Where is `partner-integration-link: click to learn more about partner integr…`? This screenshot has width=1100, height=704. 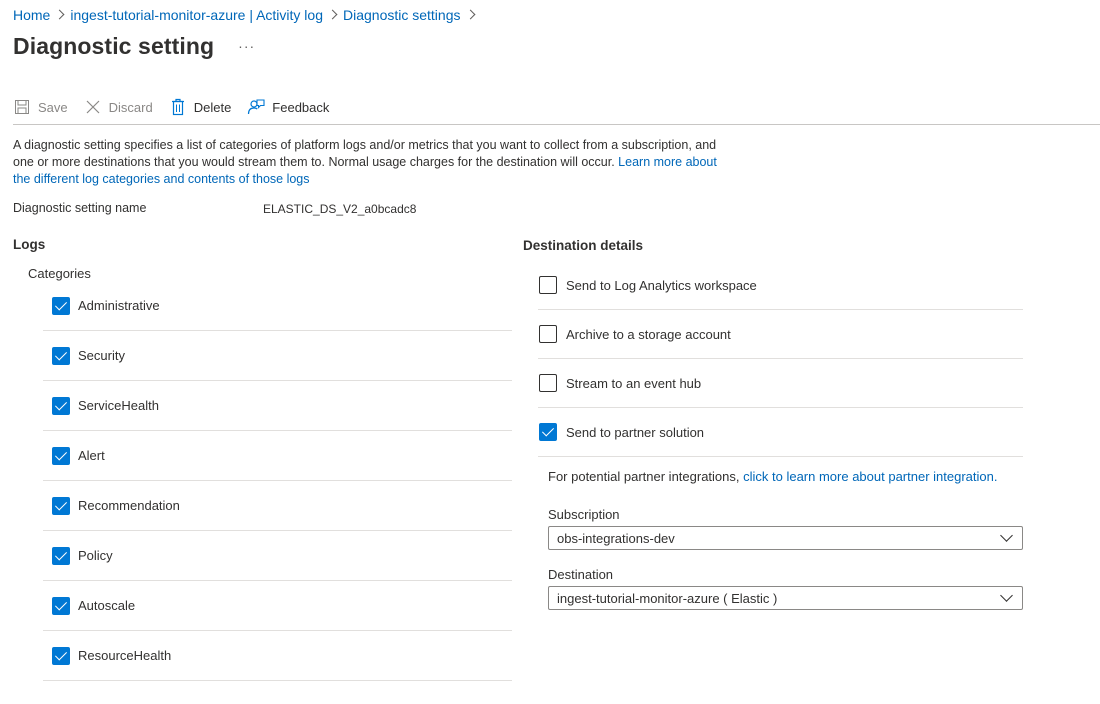 partner-integration-link: click to learn more about partner integr… is located at coordinates (870, 476).